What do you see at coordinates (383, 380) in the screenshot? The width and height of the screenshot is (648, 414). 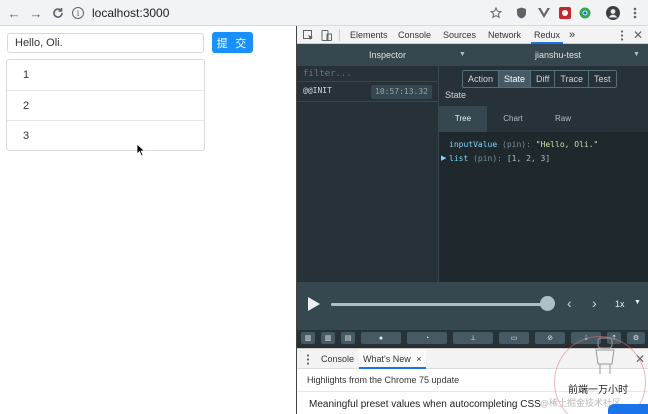 I see `whats-new-heading: Highlights from the Chrome 75 update` at bounding box center [383, 380].